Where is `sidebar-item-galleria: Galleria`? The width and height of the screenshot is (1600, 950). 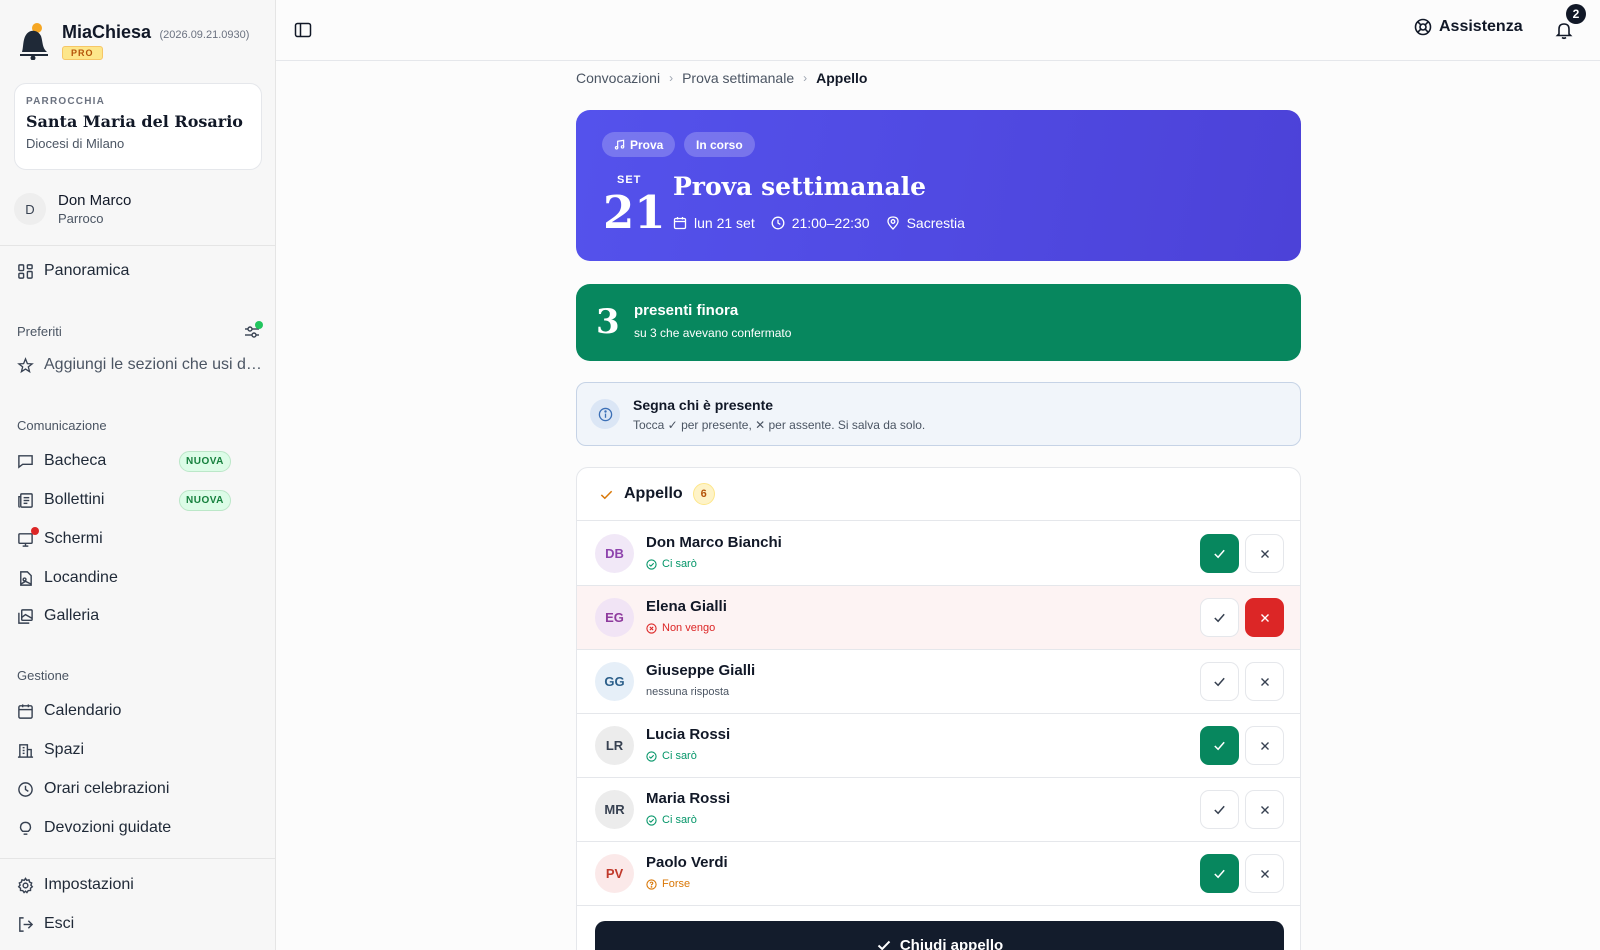 sidebar-item-galleria: Galleria is located at coordinates (139, 616).